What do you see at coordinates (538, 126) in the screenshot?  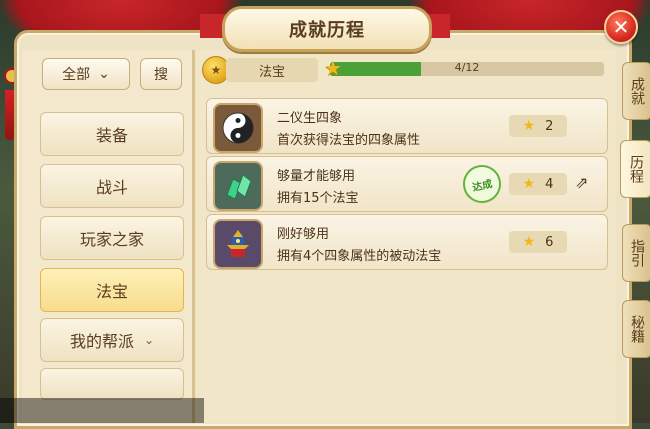 I see `reward-badge: ★ 2` at bounding box center [538, 126].